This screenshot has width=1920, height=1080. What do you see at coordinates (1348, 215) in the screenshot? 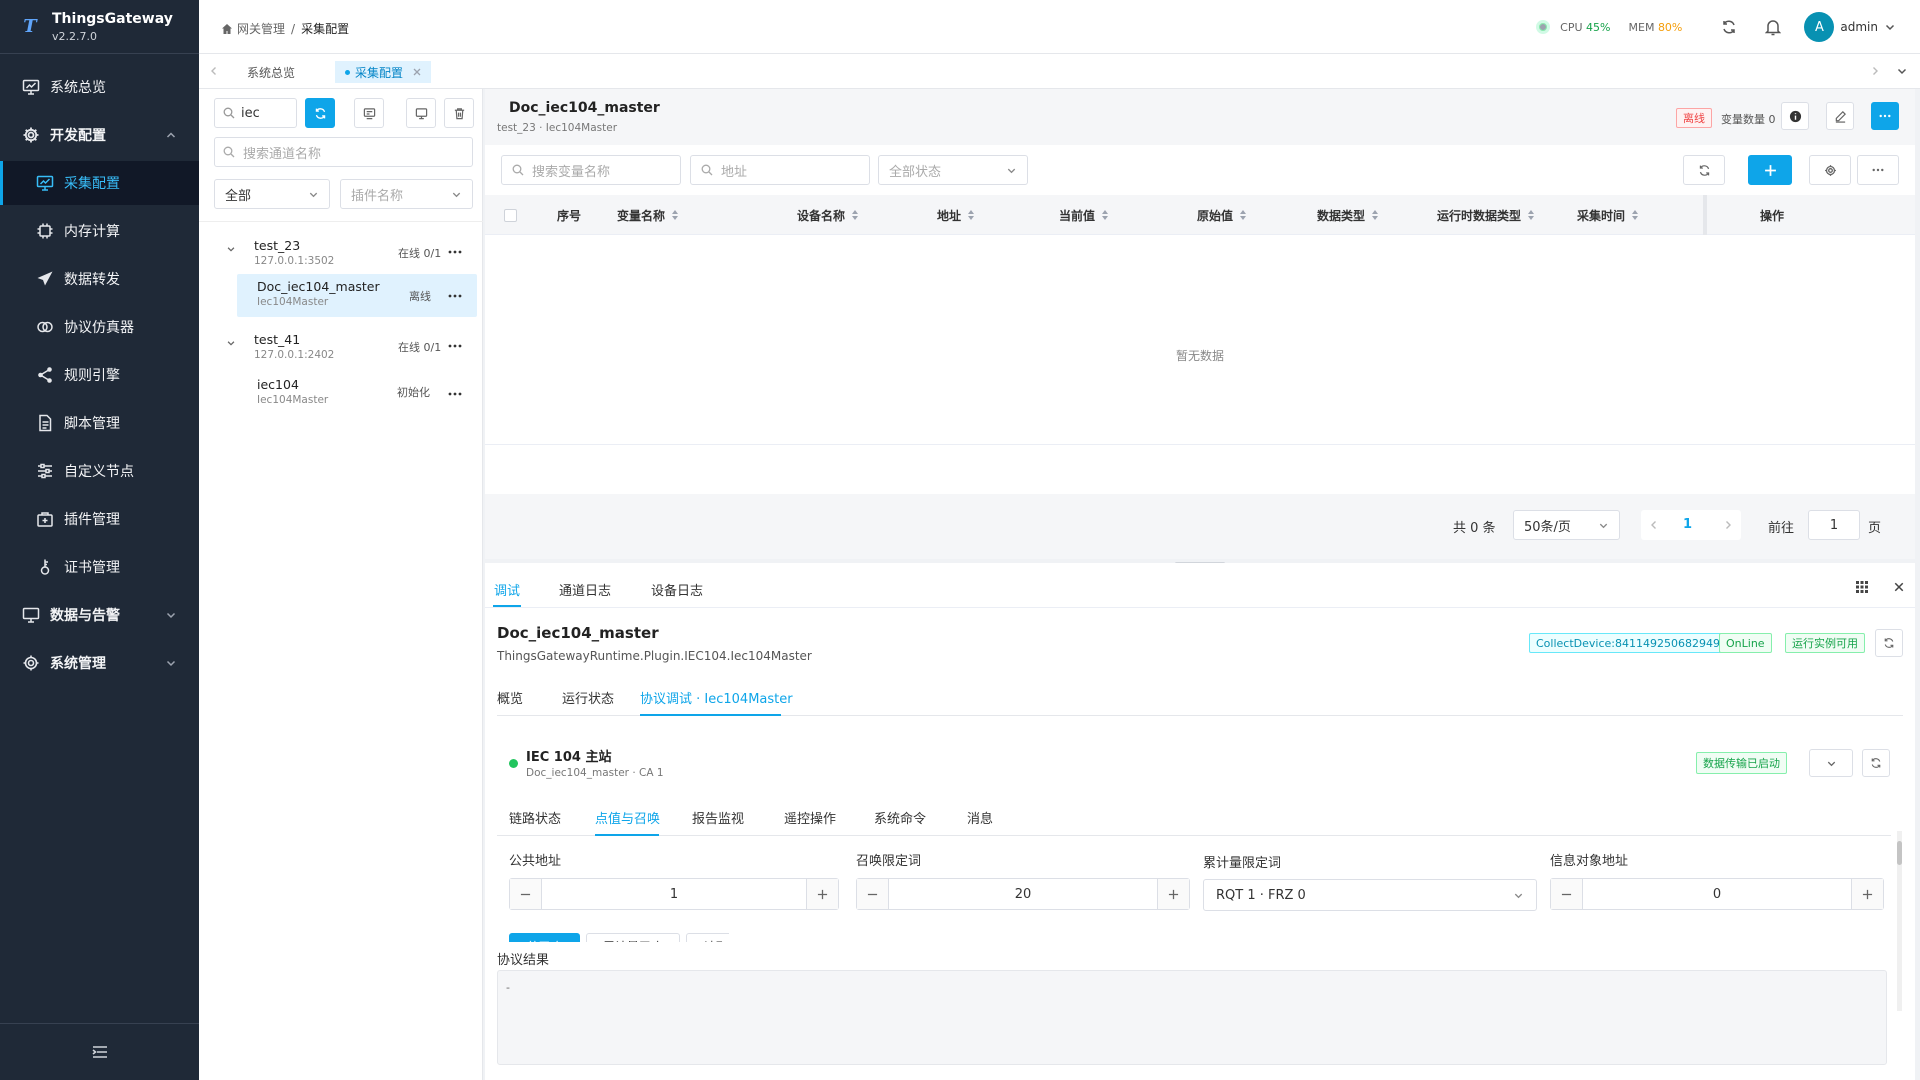
I see `column-header-data-type: 数据类型` at bounding box center [1348, 215].